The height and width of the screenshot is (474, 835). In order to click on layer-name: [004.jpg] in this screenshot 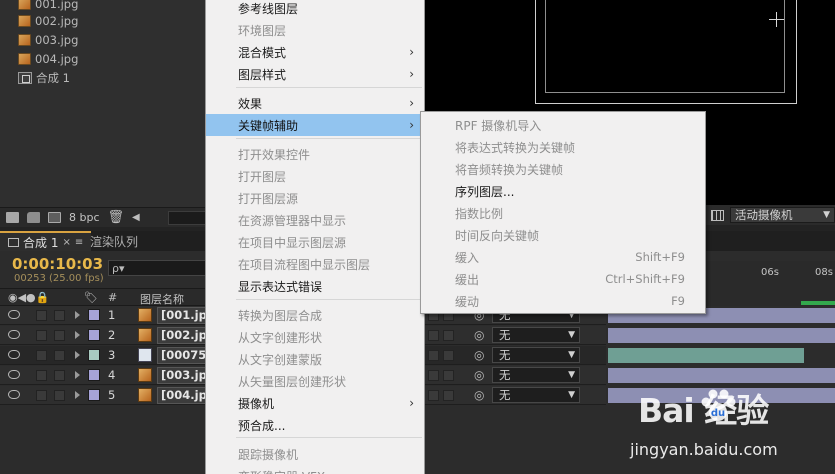, I will do `click(182, 395)`.